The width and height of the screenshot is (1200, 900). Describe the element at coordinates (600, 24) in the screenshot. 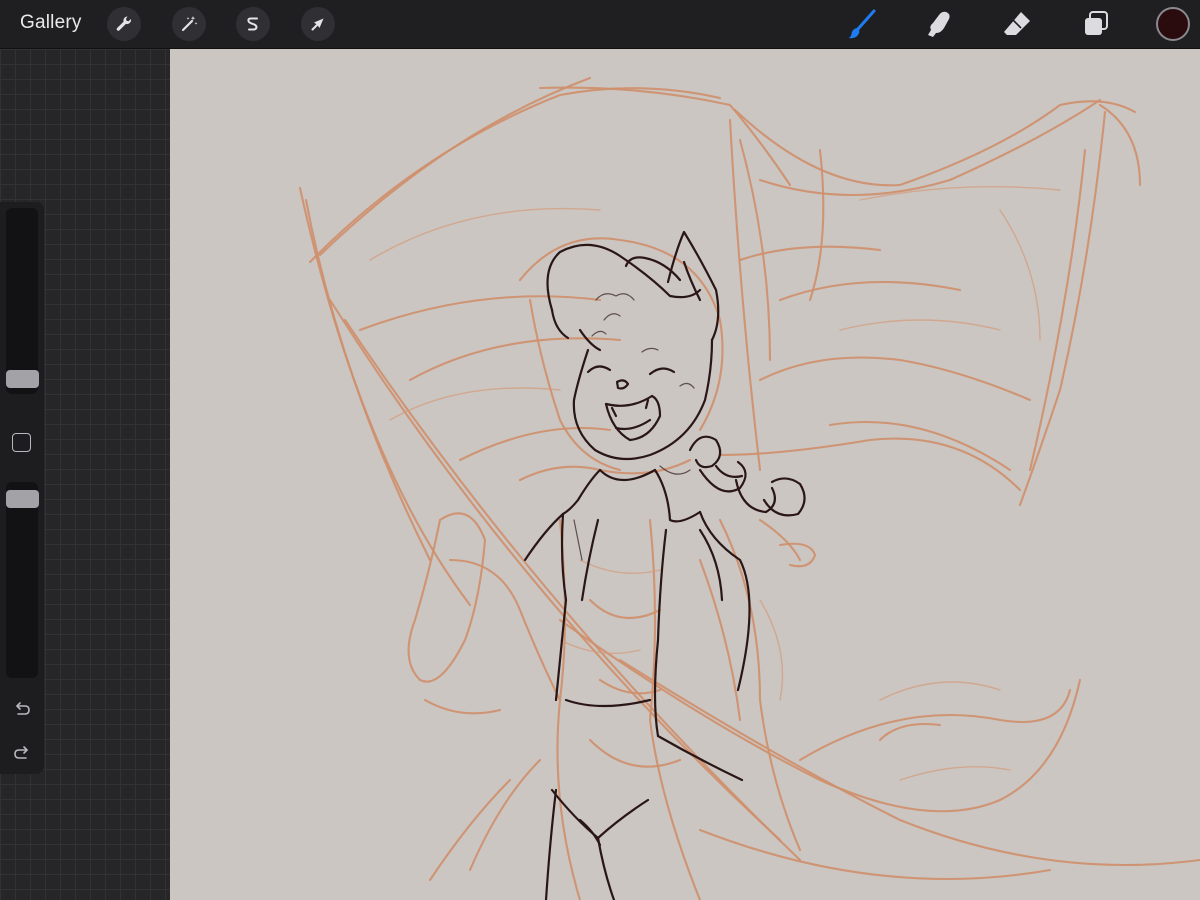

I see `top-toolbar: Gallery` at that location.